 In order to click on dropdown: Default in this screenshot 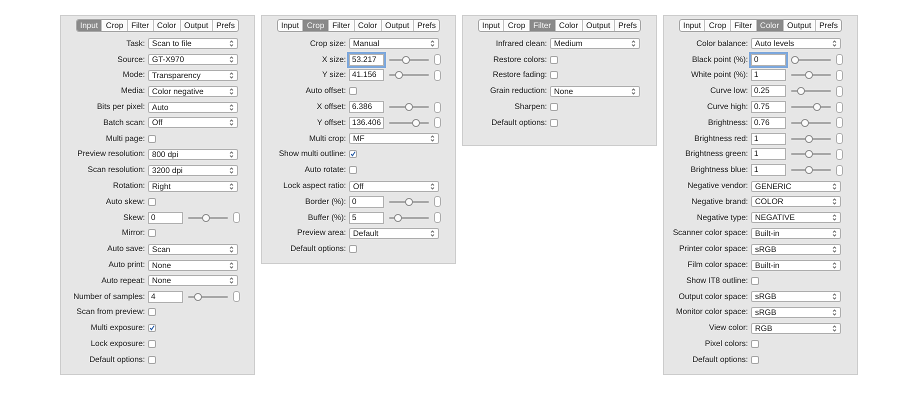, I will do `click(394, 233)`.